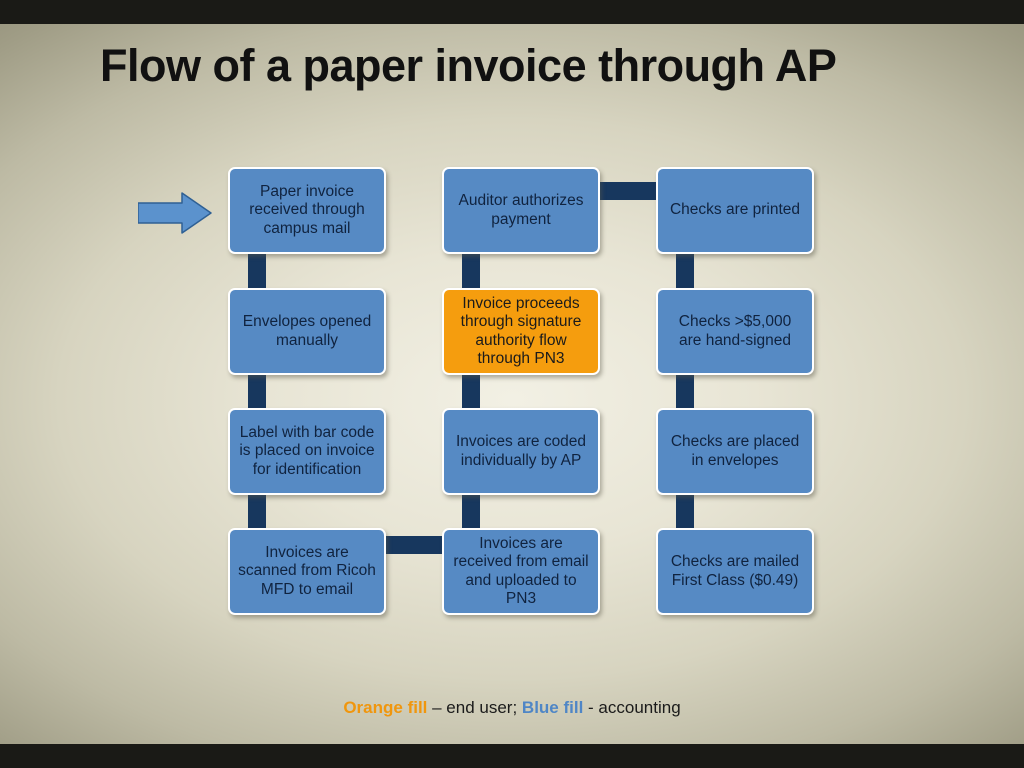  I want to click on top-band, so click(512, 12).